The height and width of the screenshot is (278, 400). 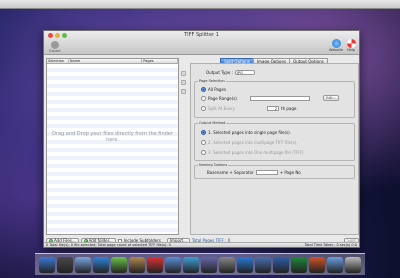 I want to click on move-icon, so click(x=183, y=91).